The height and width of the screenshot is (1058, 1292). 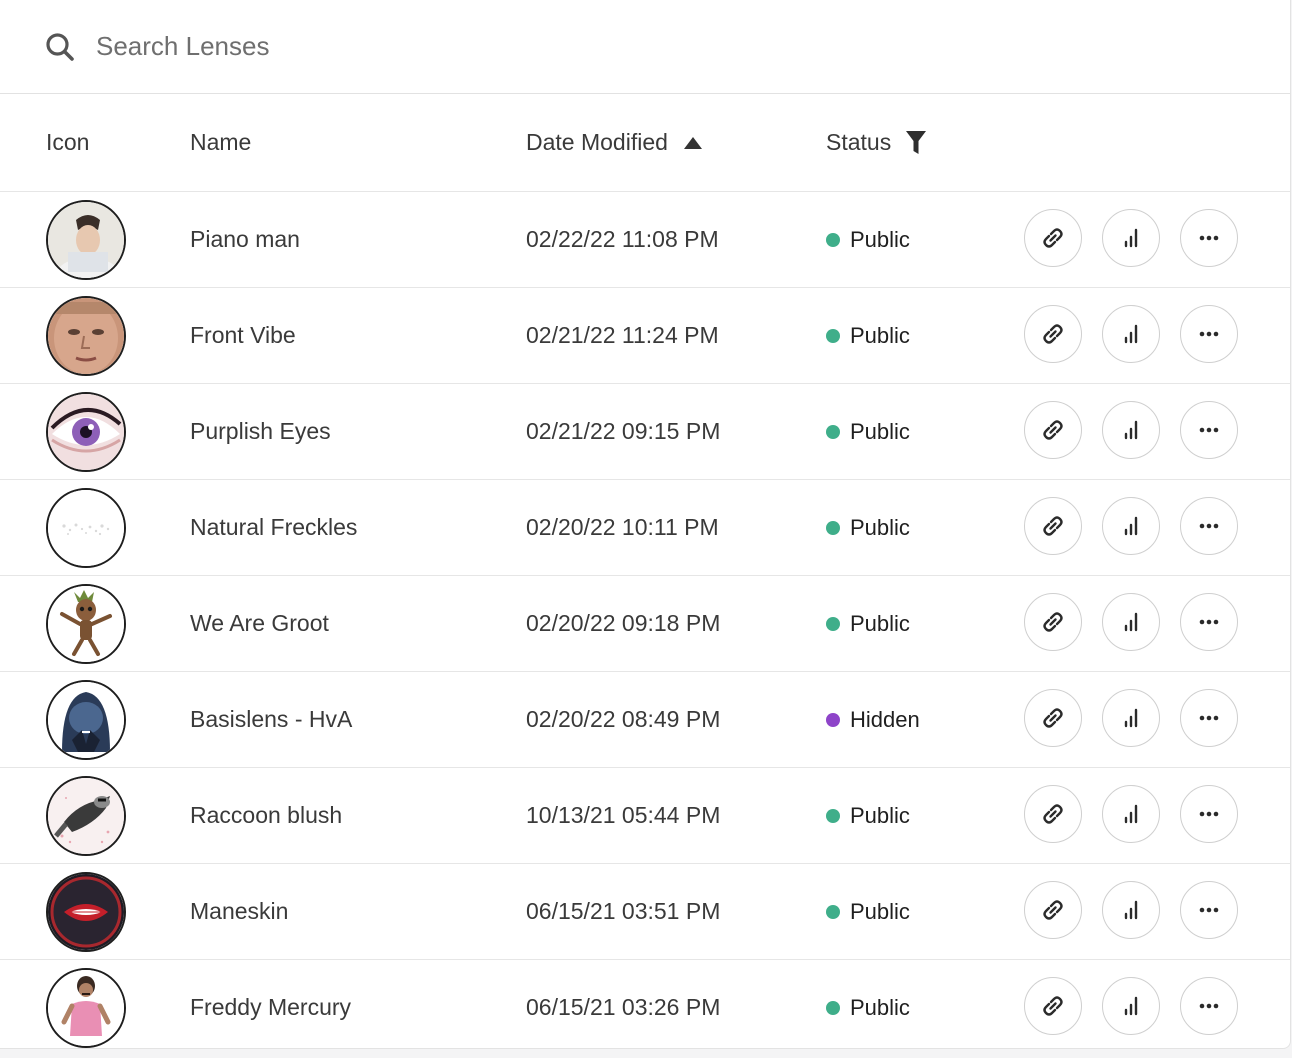 What do you see at coordinates (614, 142) in the screenshot?
I see `header-date-modified: Date Modified` at bounding box center [614, 142].